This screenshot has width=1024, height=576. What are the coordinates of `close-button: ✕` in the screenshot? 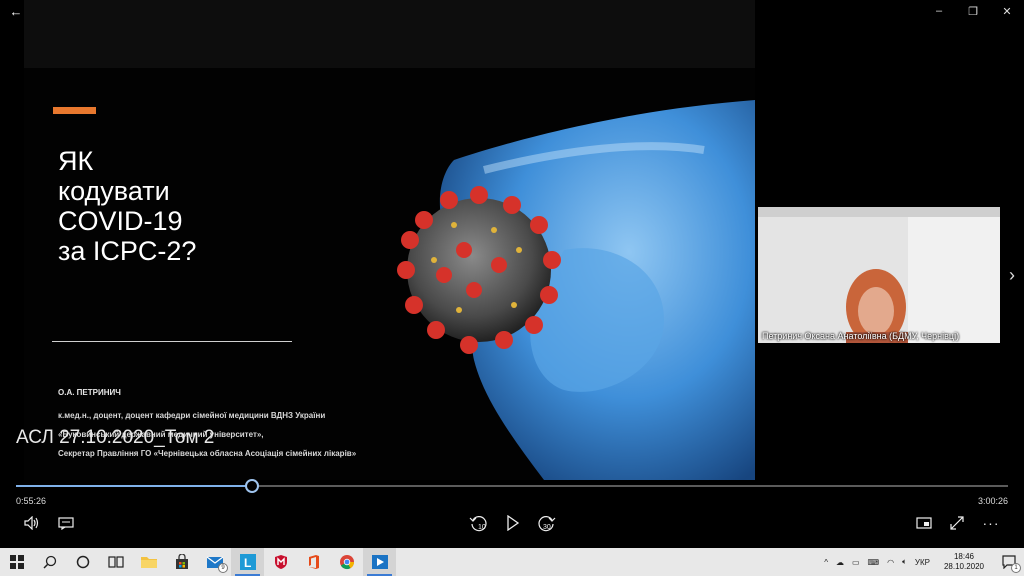 It's located at (1007, 11).